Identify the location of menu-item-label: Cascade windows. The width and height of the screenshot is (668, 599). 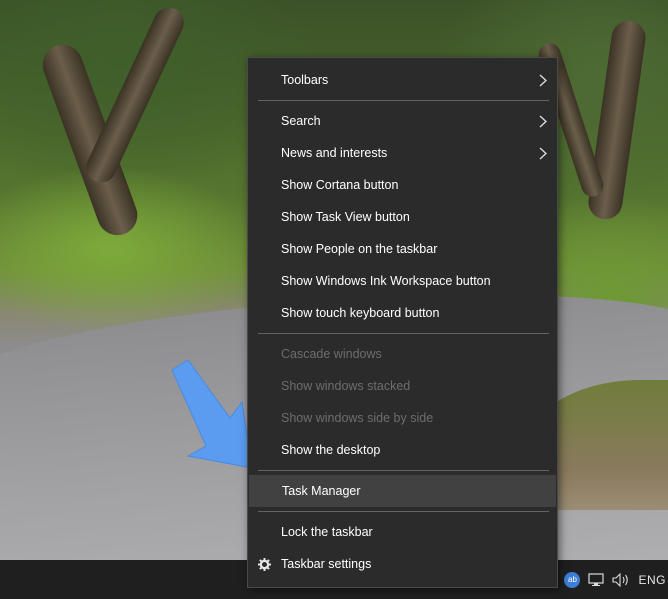
(331, 354).